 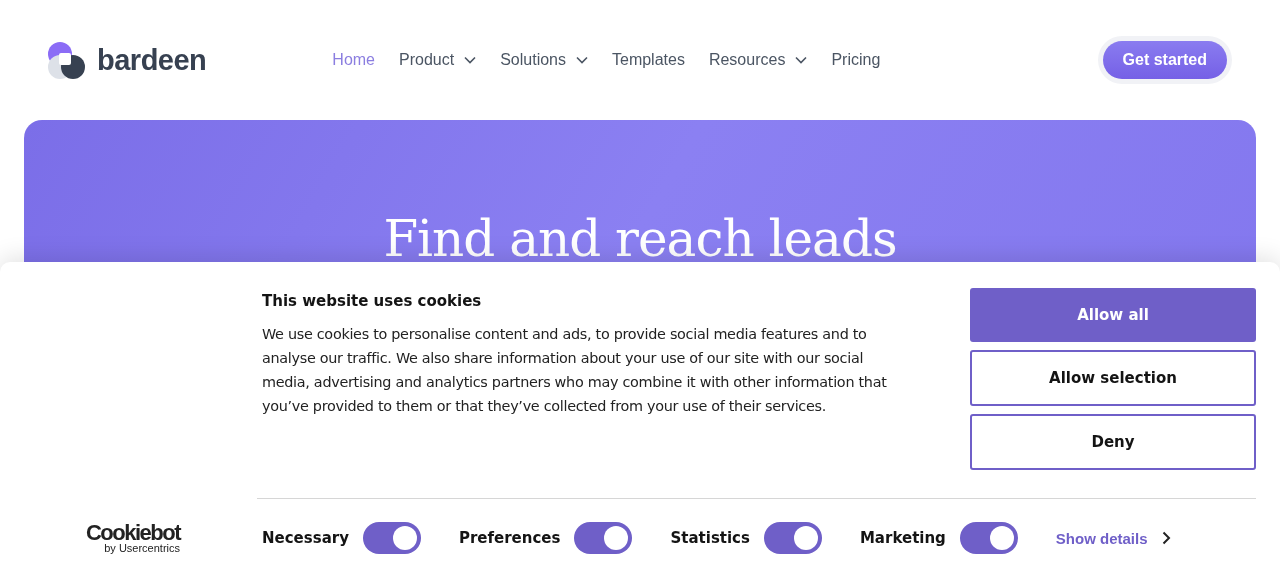 What do you see at coordinates (575, 370) in the screenshot?
I see `cookie-description: We use cookies to personalise content and ads, to provide social media features and to analyse our traffic. We also share information about your use of our site with our social media, advertising and analytics partners who may combine it with other information that you’ve provided to them or that they’ve collected from your use of their services.` at bounding box center [575, 370].